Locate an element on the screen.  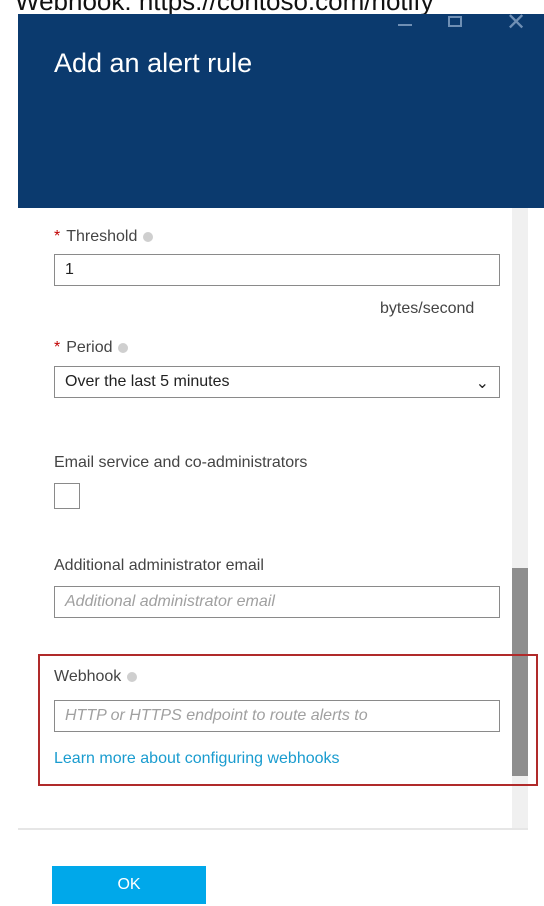
period-label: Period is located at coordinates (89, 347).